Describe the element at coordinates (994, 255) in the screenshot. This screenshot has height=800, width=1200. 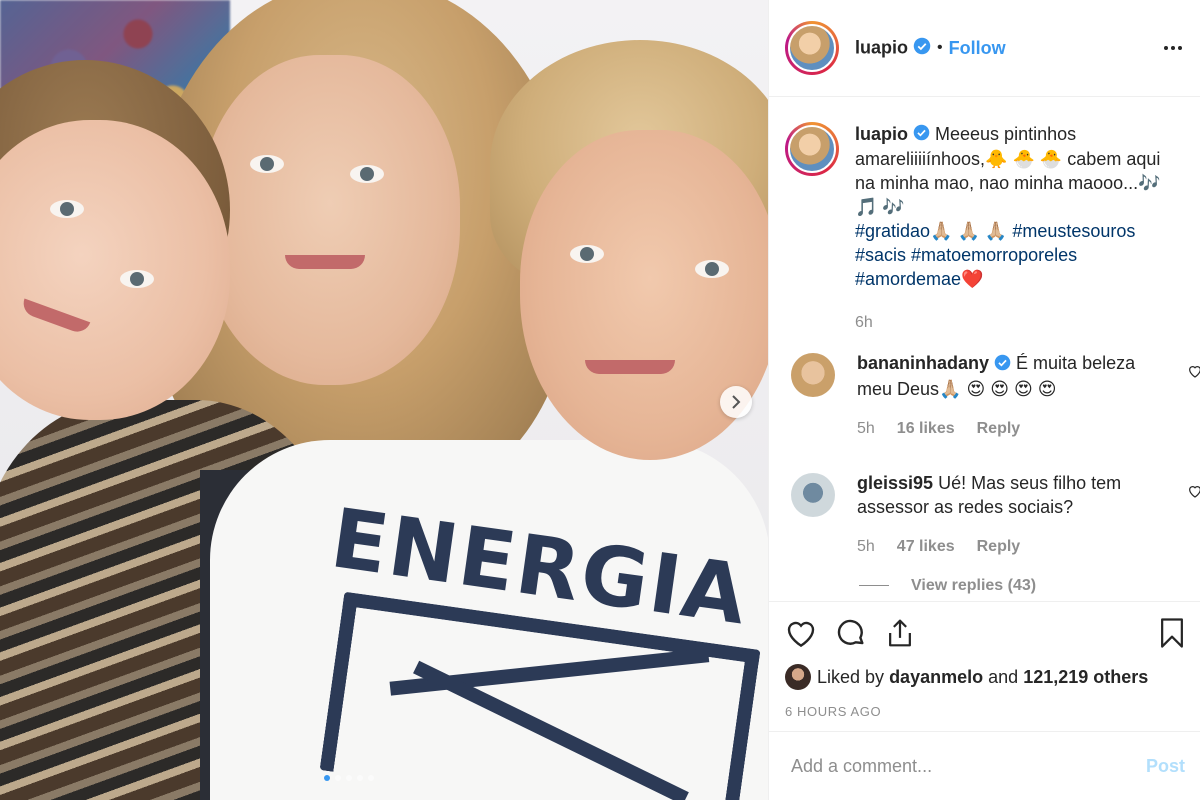
I see `hashtag: #matoemorroporeles` at that location.